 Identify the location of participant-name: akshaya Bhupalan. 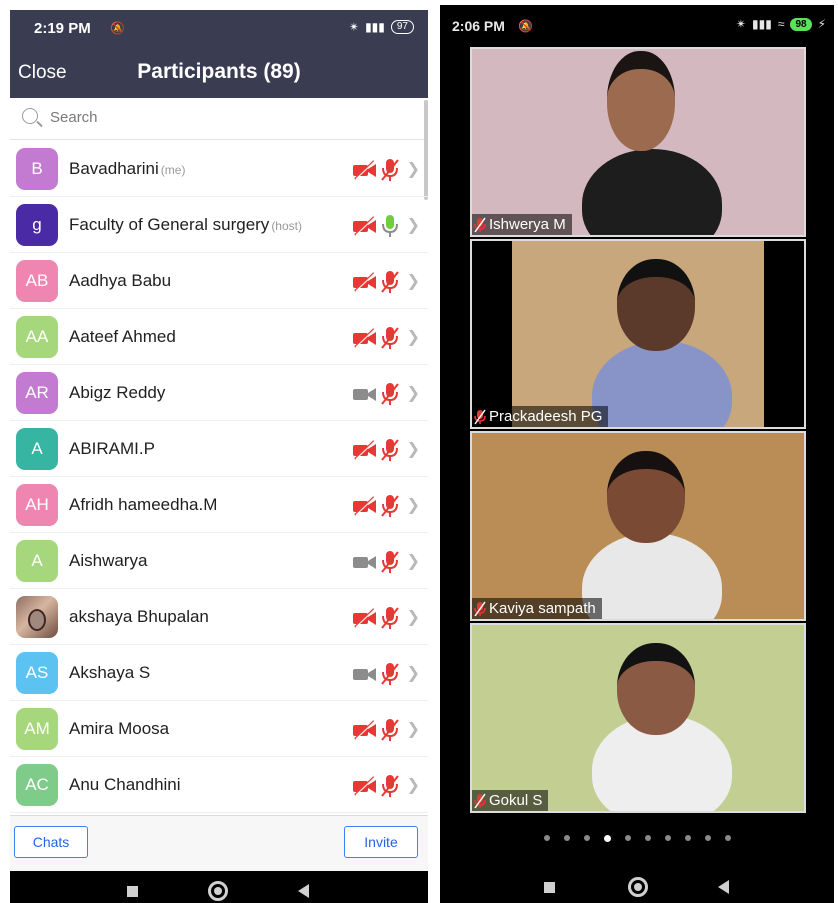
(139, 616).